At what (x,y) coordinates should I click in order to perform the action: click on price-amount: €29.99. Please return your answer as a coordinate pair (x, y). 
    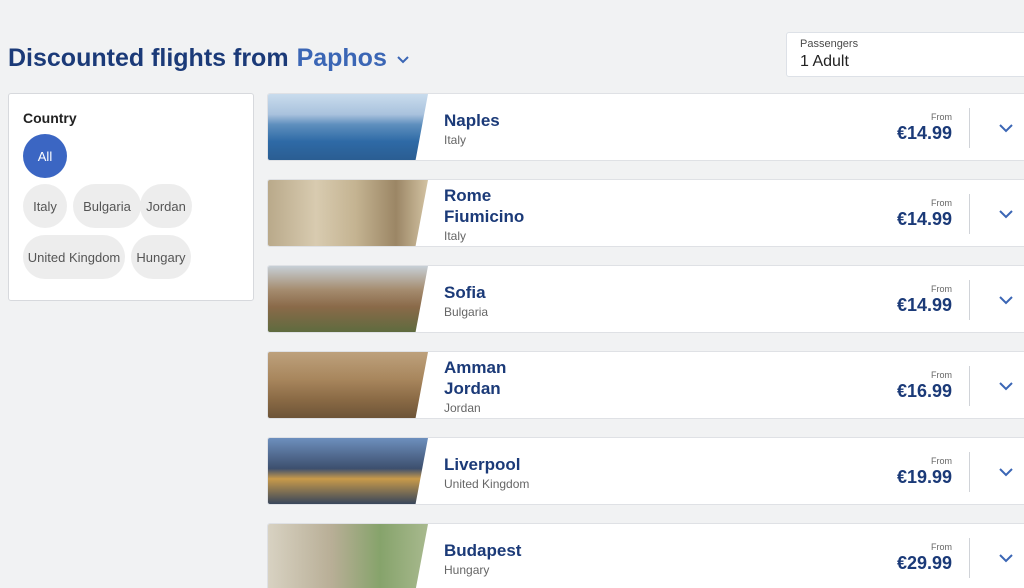
    Looking at the image, I should click on (924, 563).